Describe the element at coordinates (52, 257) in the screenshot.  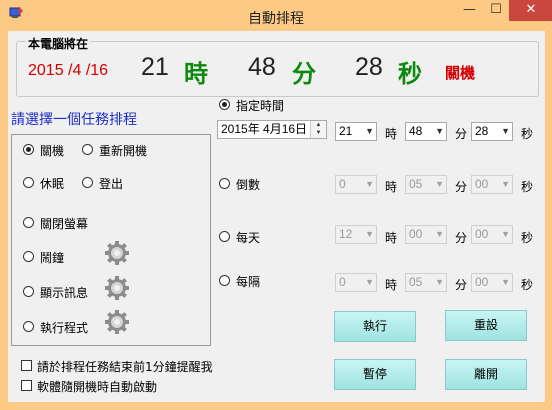
I see `task-alarm-label: 鬧鐘` at that location.